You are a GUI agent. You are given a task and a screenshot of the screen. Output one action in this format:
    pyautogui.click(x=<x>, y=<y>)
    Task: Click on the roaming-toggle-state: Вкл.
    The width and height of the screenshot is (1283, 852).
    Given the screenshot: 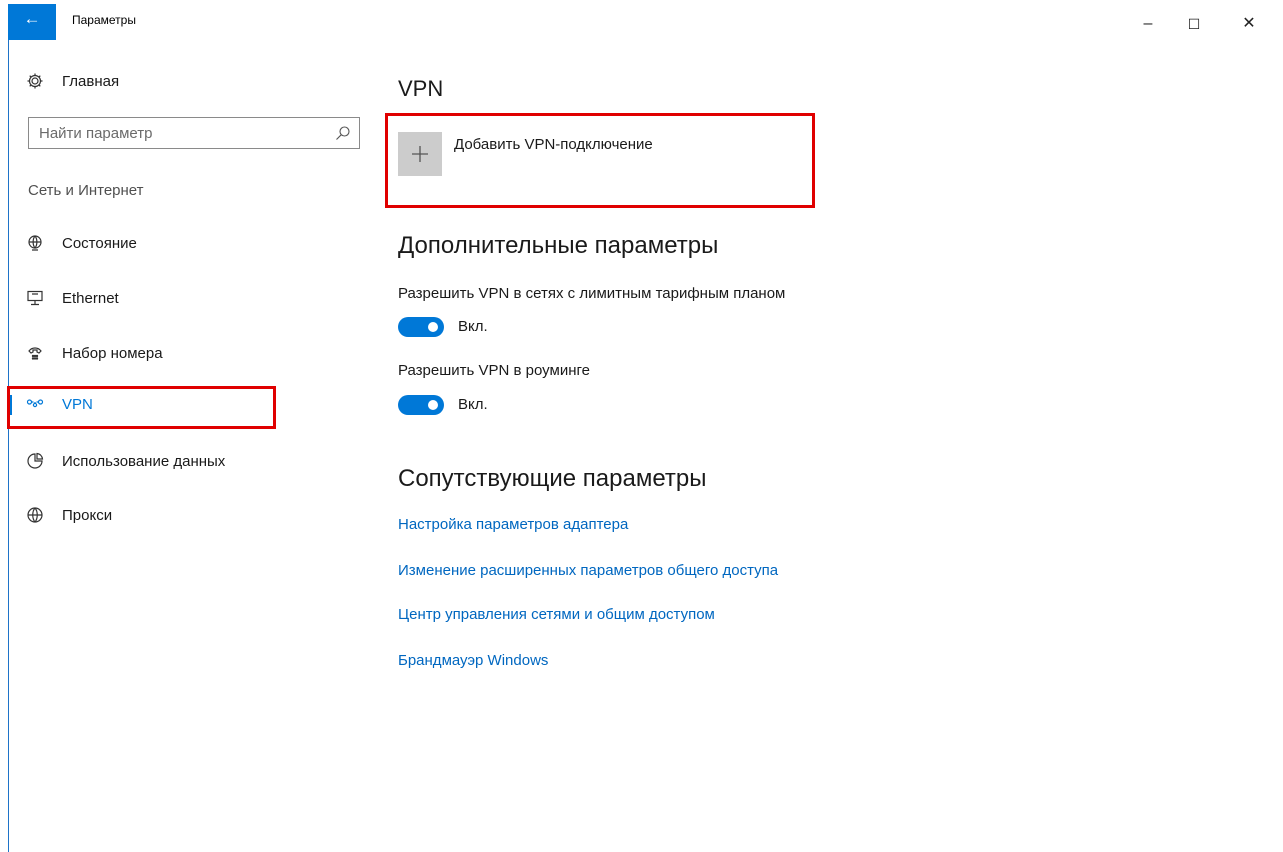 What is the action you would take?
    pyautogui.click(x=473, y=404)
    